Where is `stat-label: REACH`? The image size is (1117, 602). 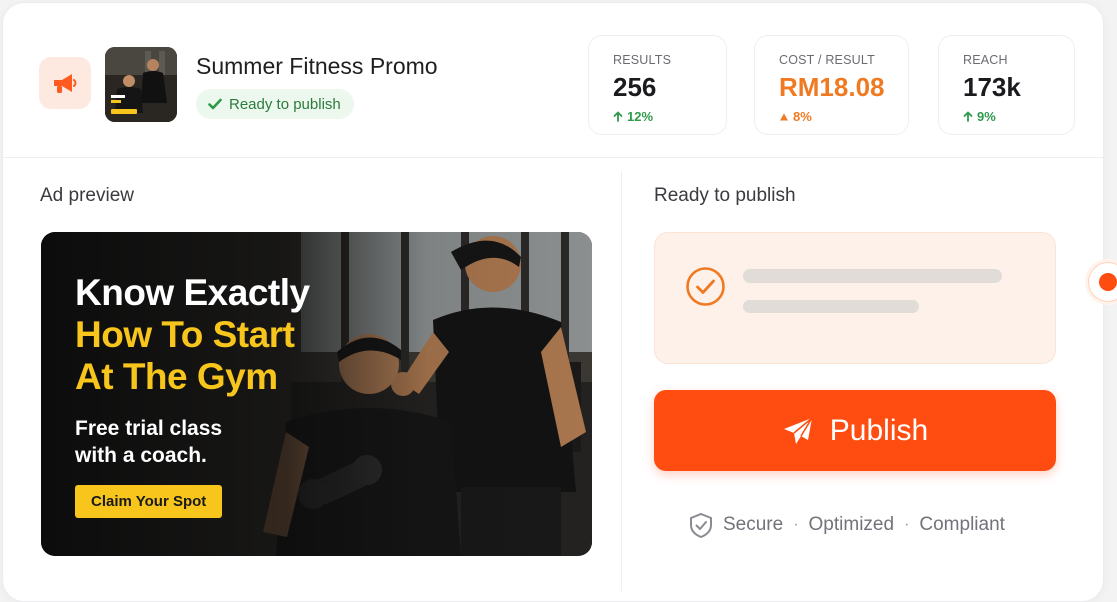 stat-label: REACH is located at coordinates (985, 60).